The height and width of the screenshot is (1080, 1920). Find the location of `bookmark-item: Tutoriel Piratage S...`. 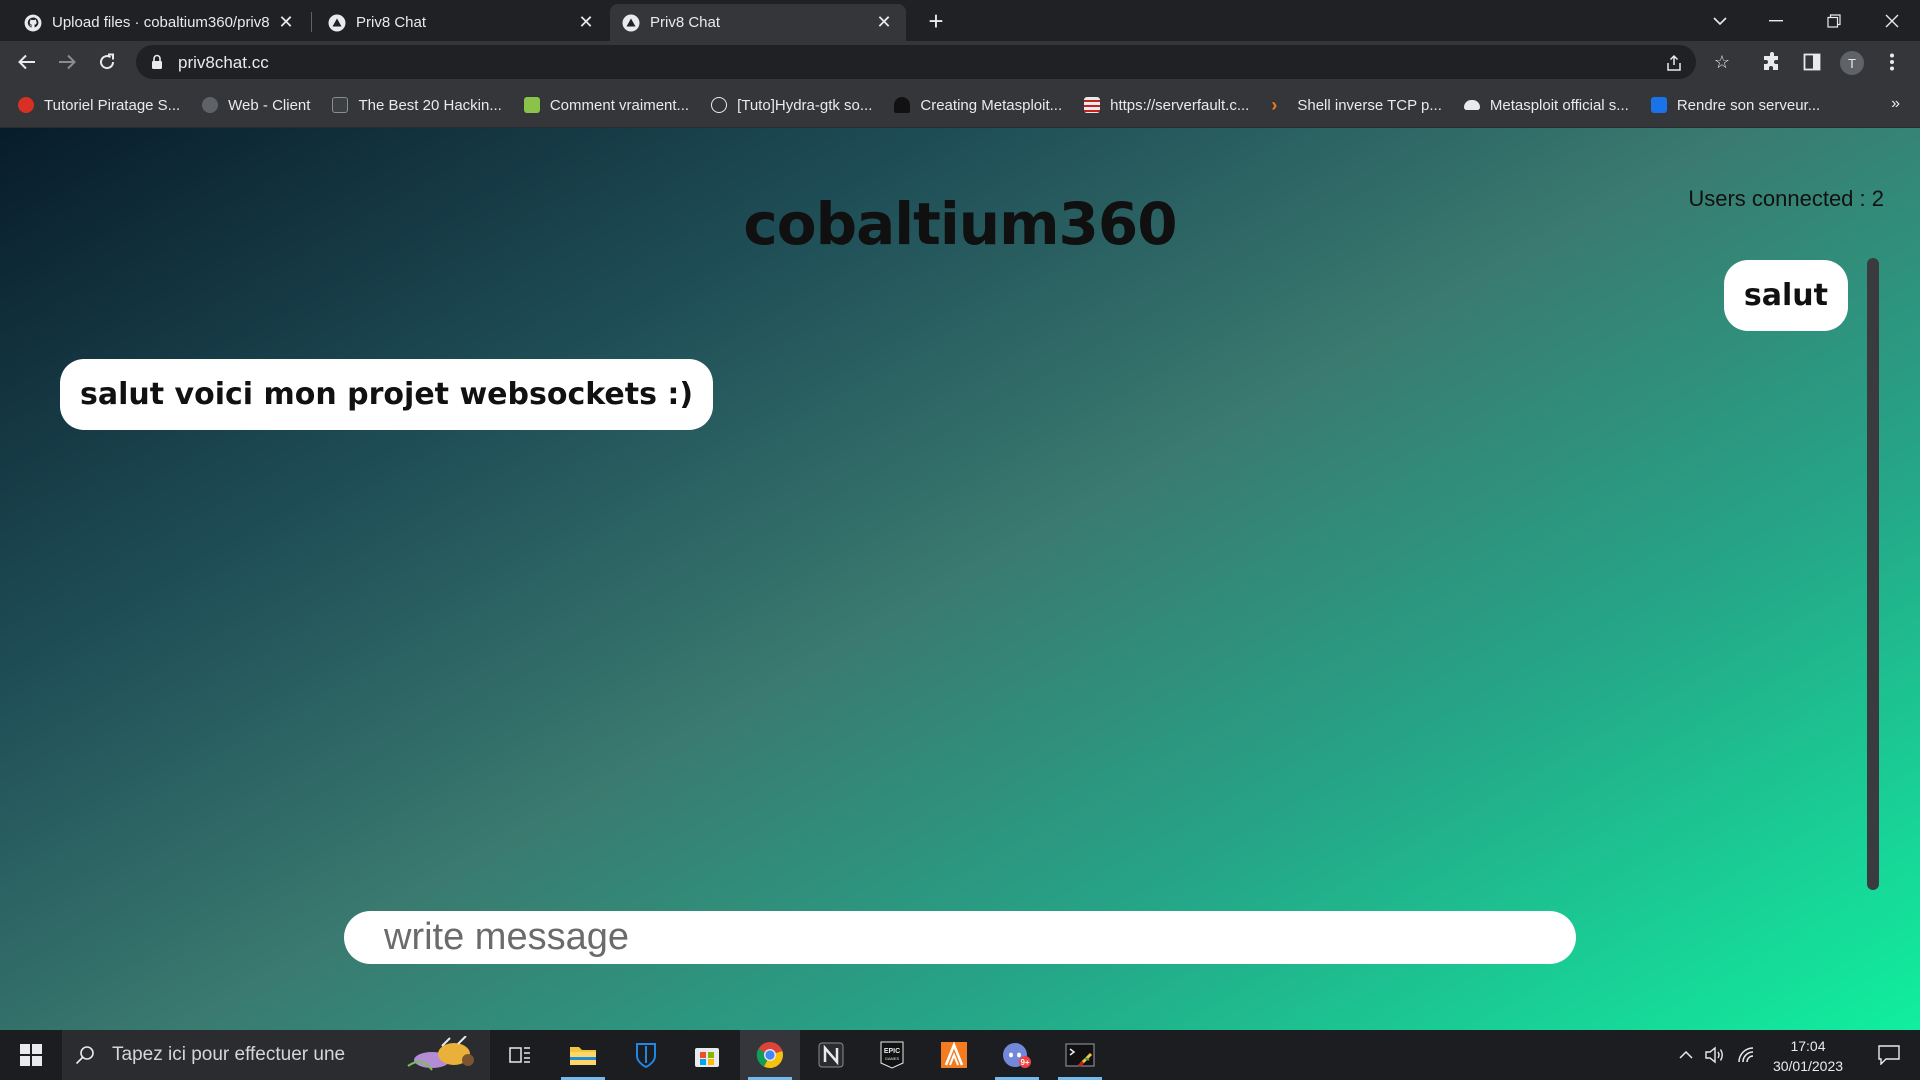

bookmark-item: Tutoriel Piratage S... is located at coordinates (99, 105).